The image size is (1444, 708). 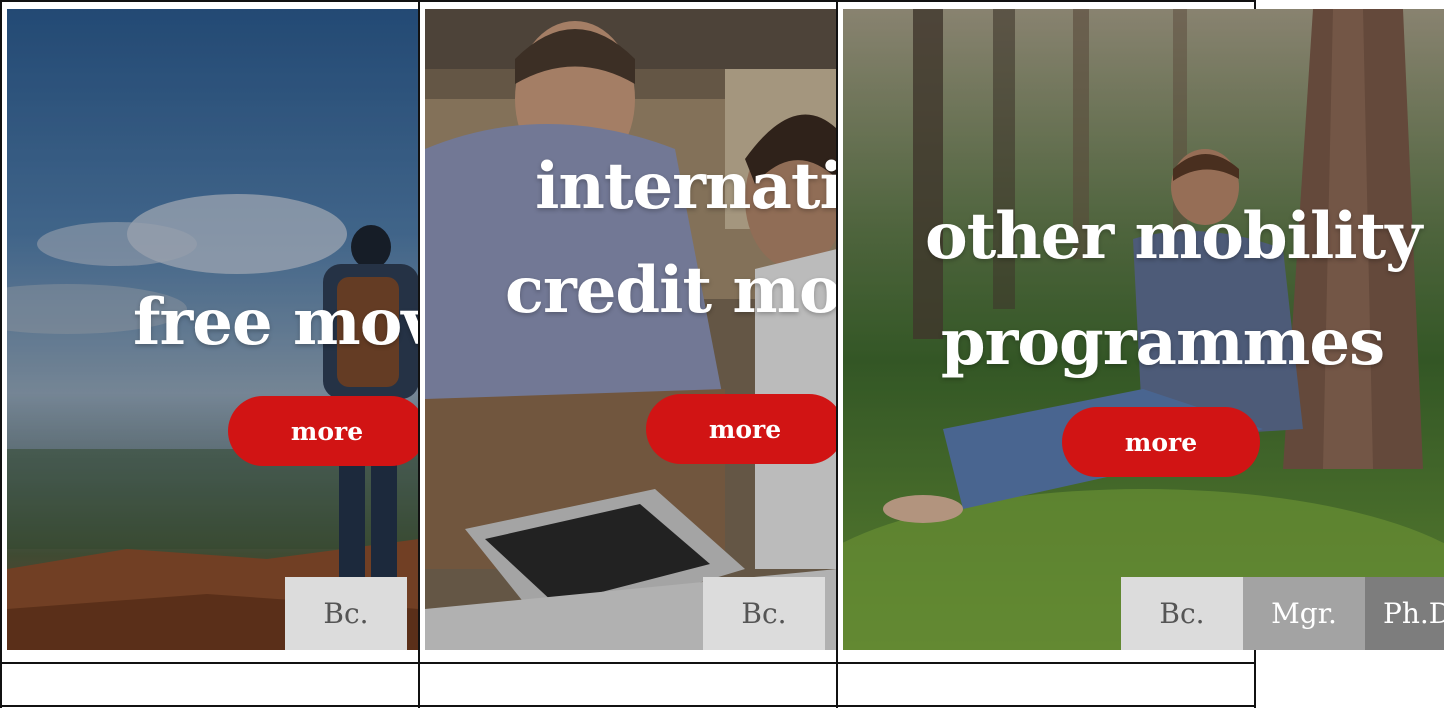 I want to click on card-title-line: credit mob, so click(x=671, y=290).